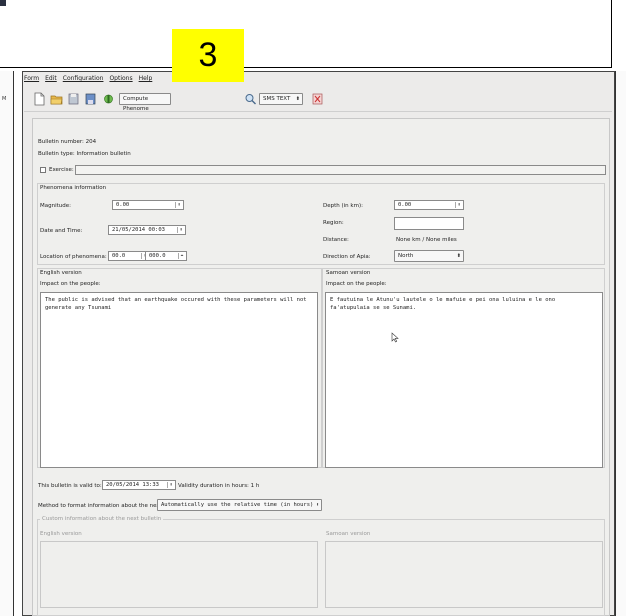 The height and width of the screenshot is (616, 626). Describe the element at coordinates (250, 99) in the screenshot. I see `search-icon` at that location.